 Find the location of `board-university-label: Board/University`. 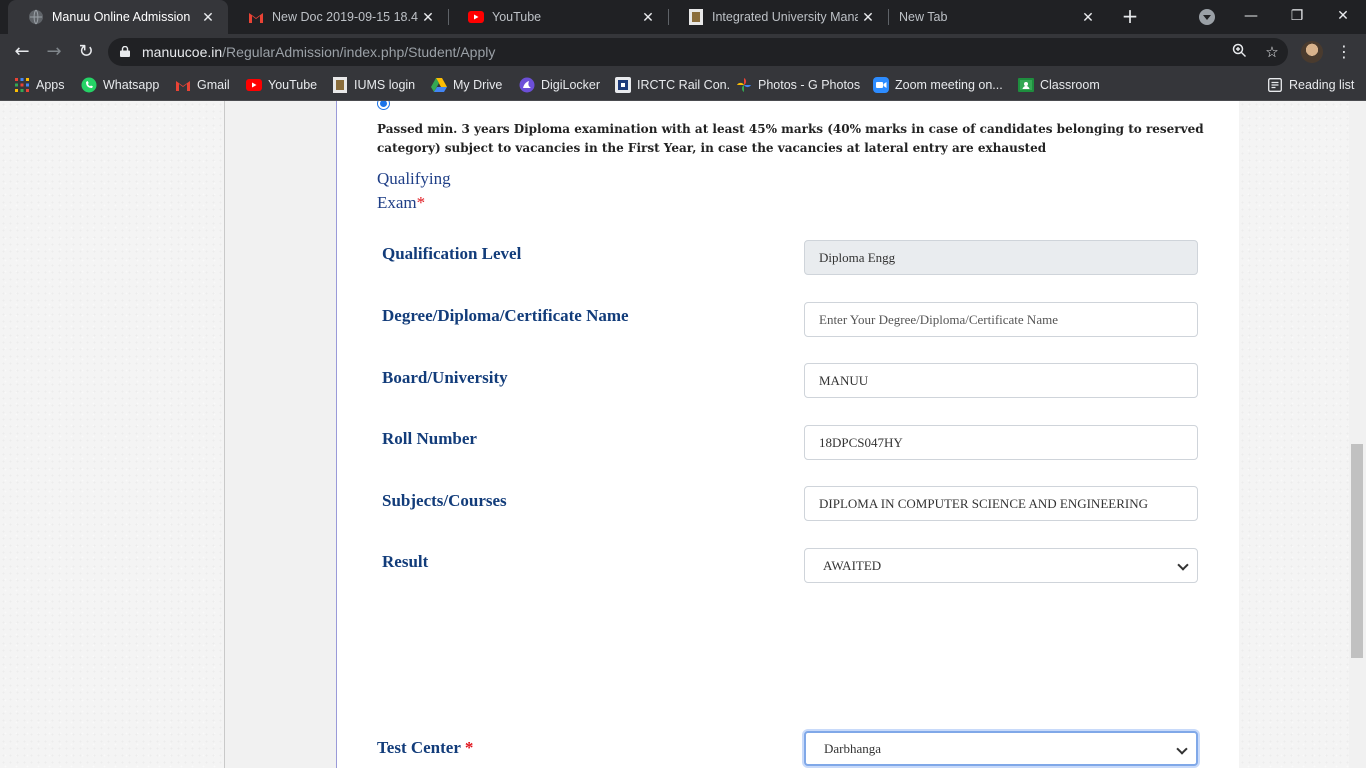

board-university-label: Board/University is located at coordinates (445, 377).